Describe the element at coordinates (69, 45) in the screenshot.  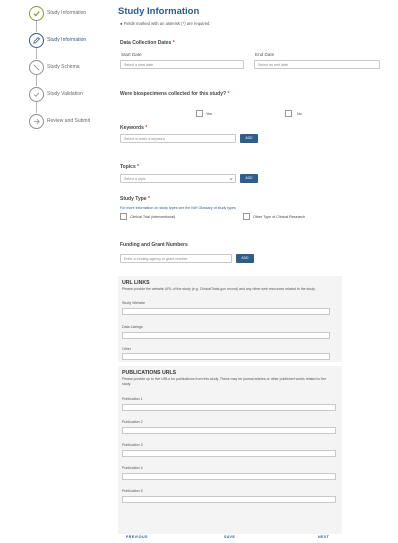
I see `step-study-information-current: Study Information` at that location.